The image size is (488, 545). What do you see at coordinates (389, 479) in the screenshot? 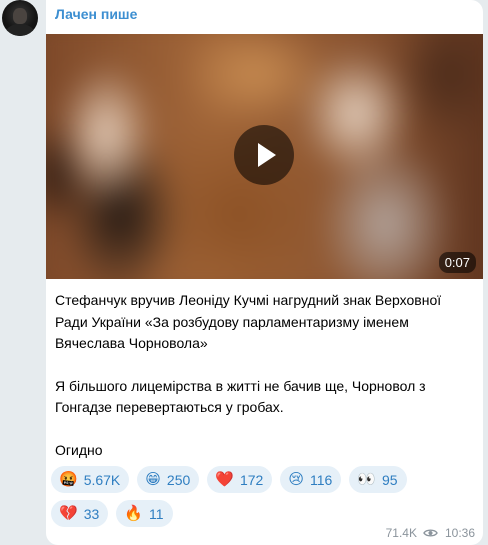
I see `reaction-count: 95` at bounding box center [389, 479].